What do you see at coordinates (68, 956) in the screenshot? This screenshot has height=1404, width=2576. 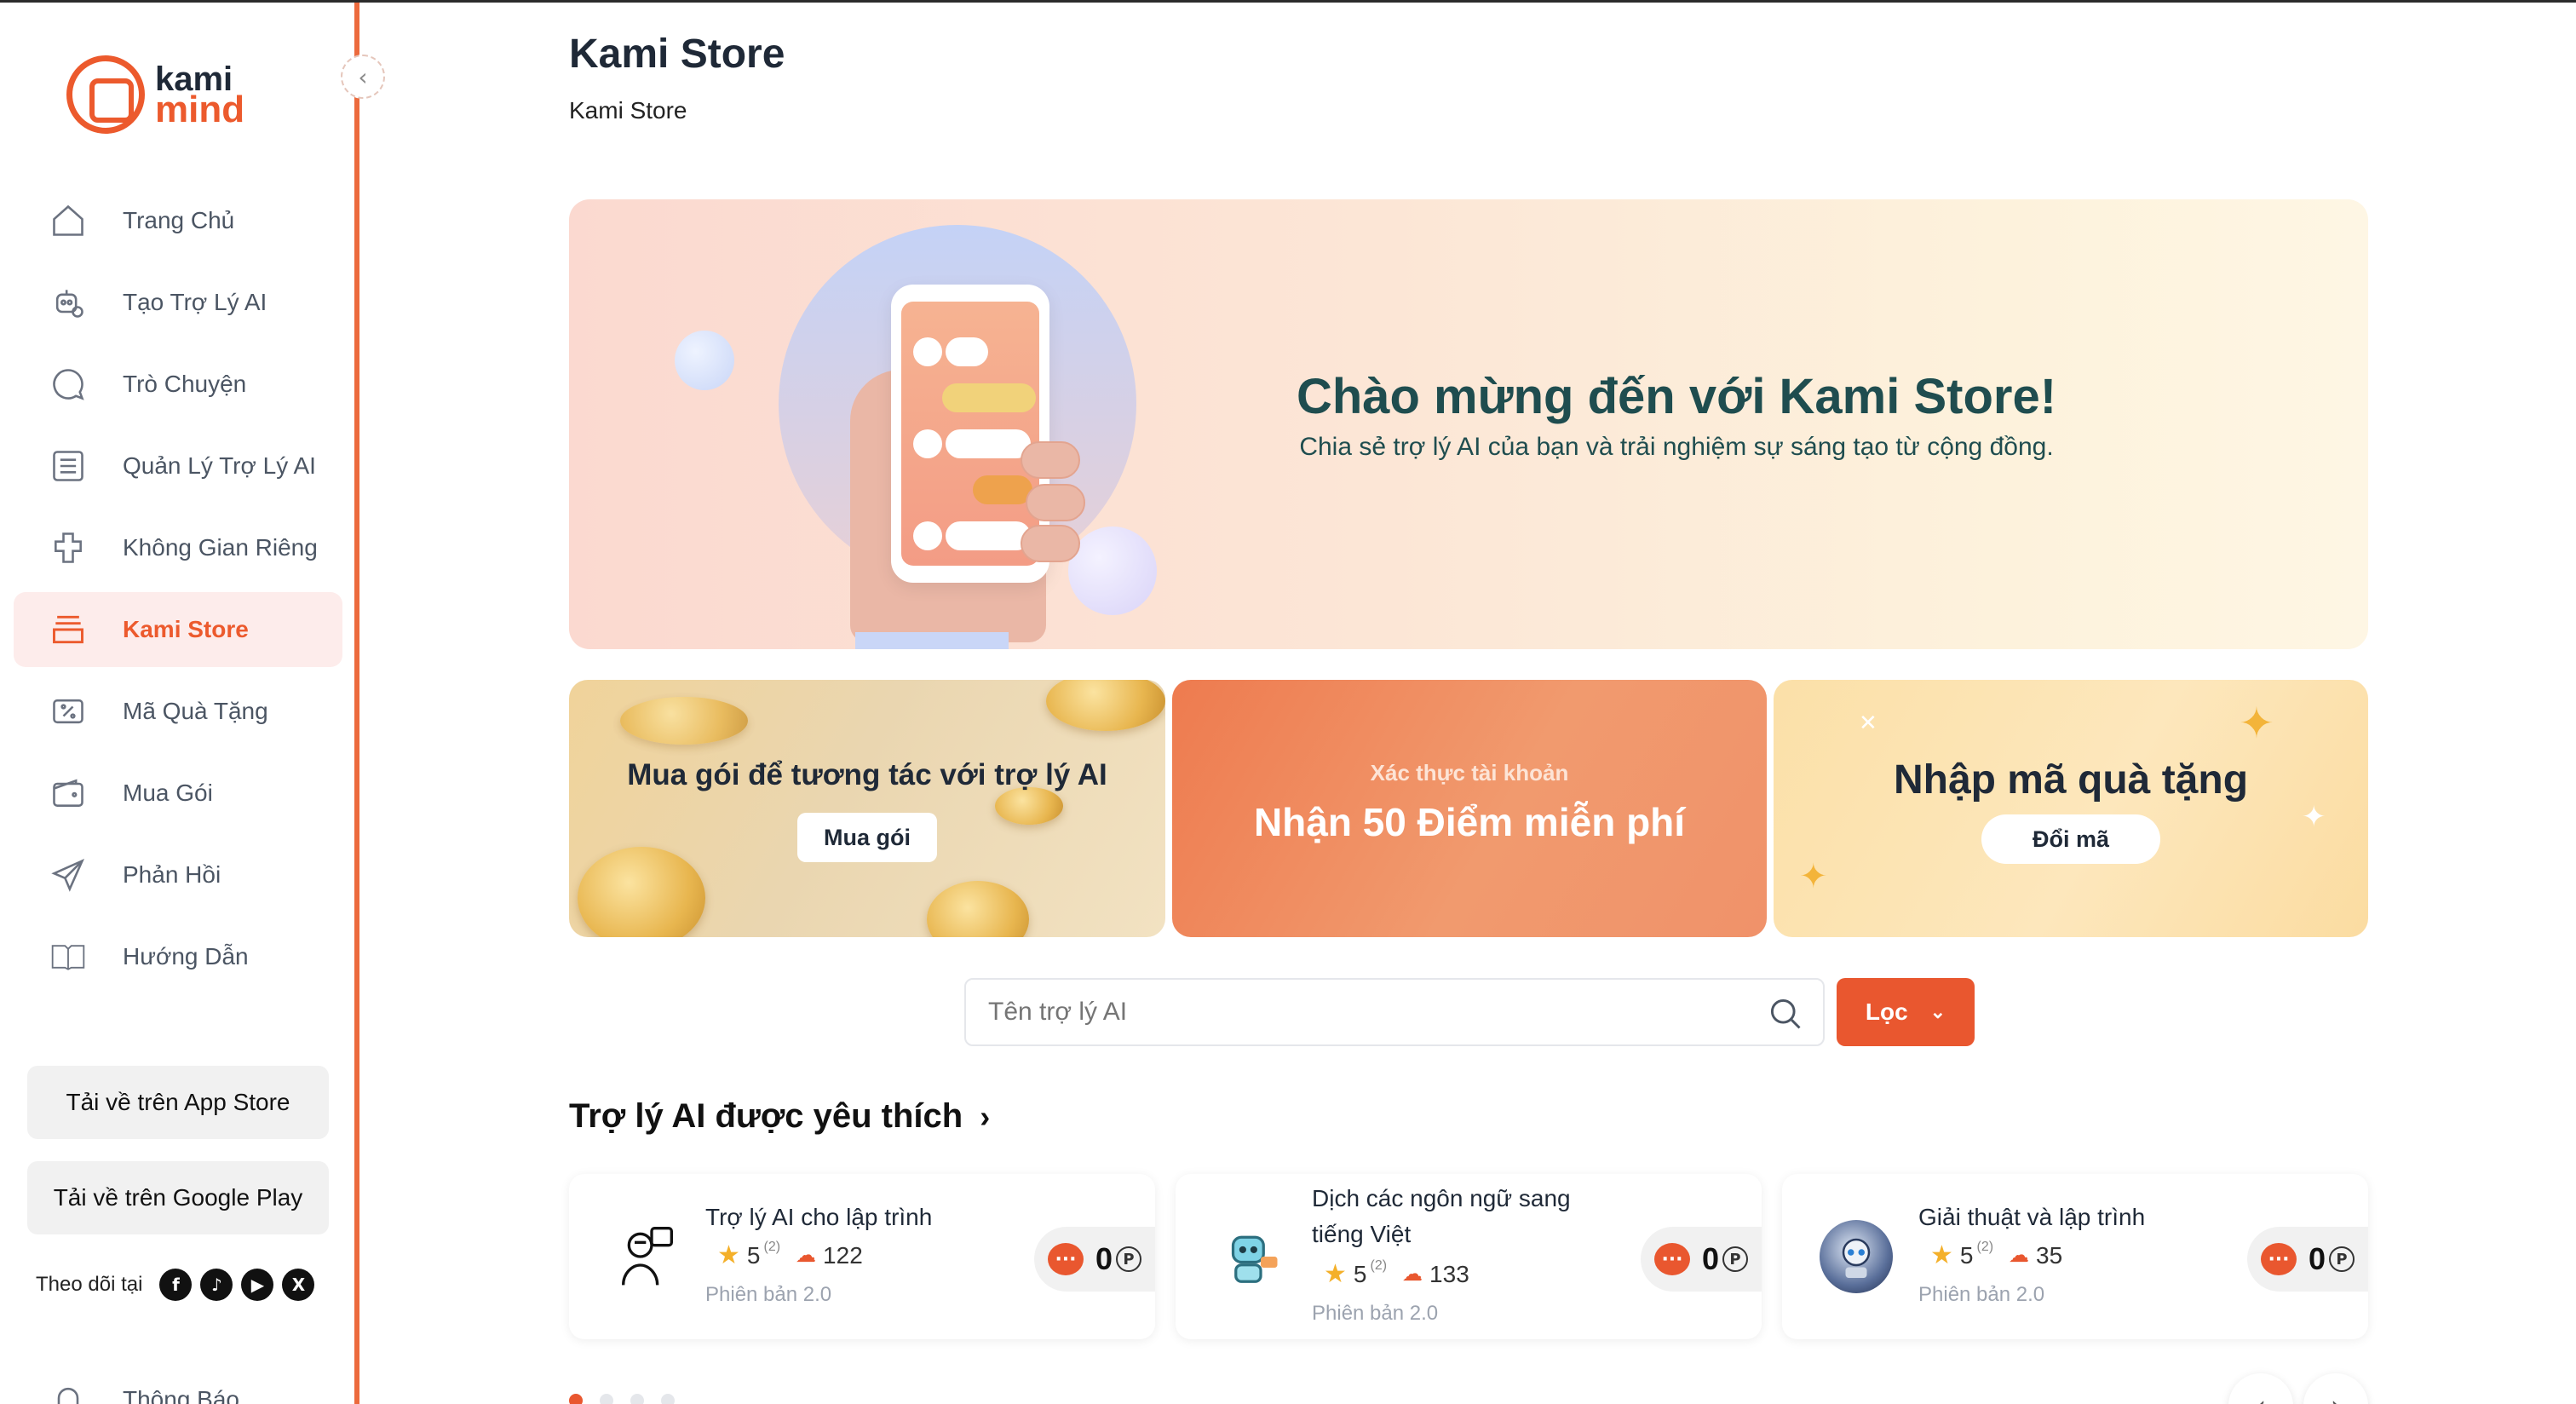 I see `book-icon` at bounding box center [68, 956].